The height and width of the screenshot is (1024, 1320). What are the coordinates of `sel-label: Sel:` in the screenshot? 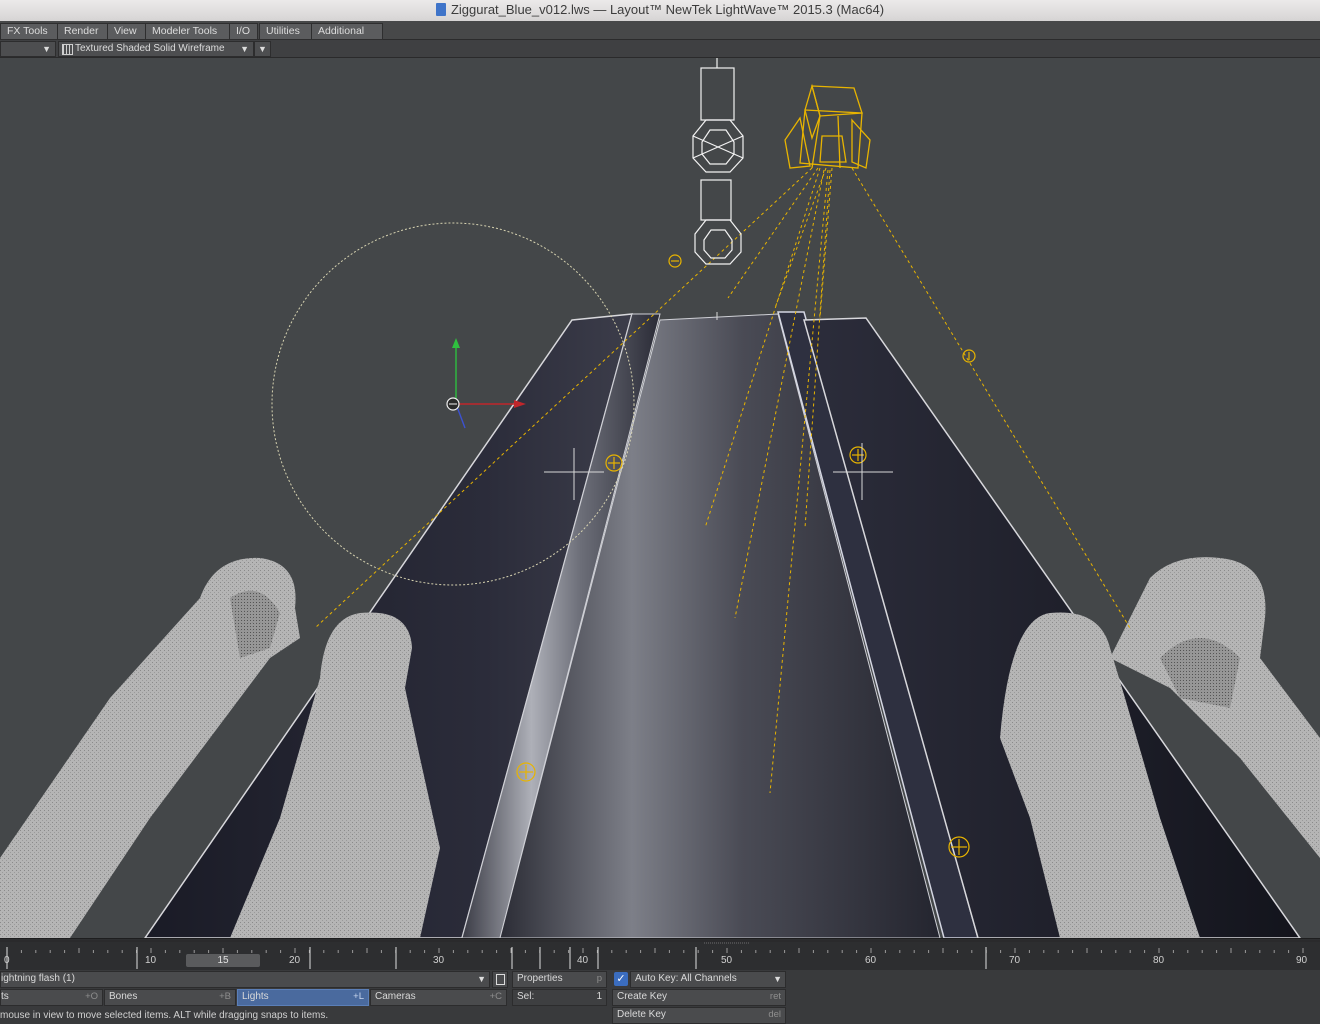 It's located at (526, 996).